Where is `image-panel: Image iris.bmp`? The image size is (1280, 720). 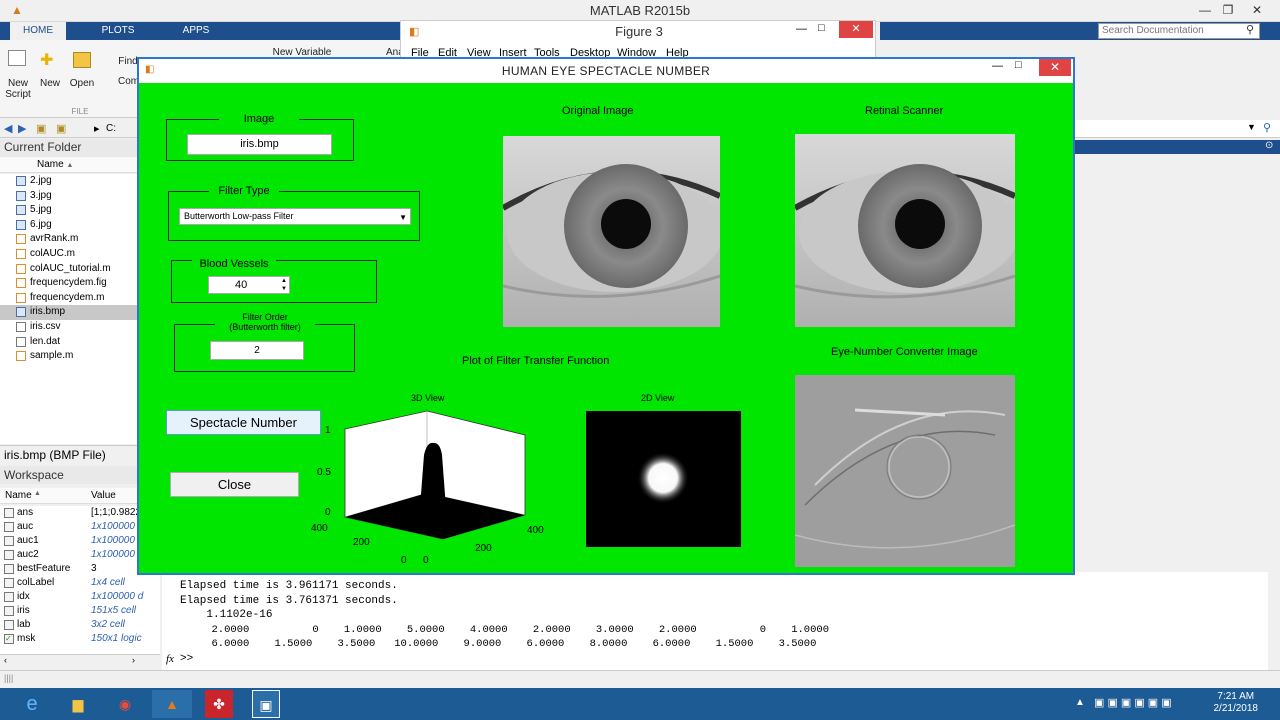
image-panel: Image iris.bmp is located at coordinates (260, 137).